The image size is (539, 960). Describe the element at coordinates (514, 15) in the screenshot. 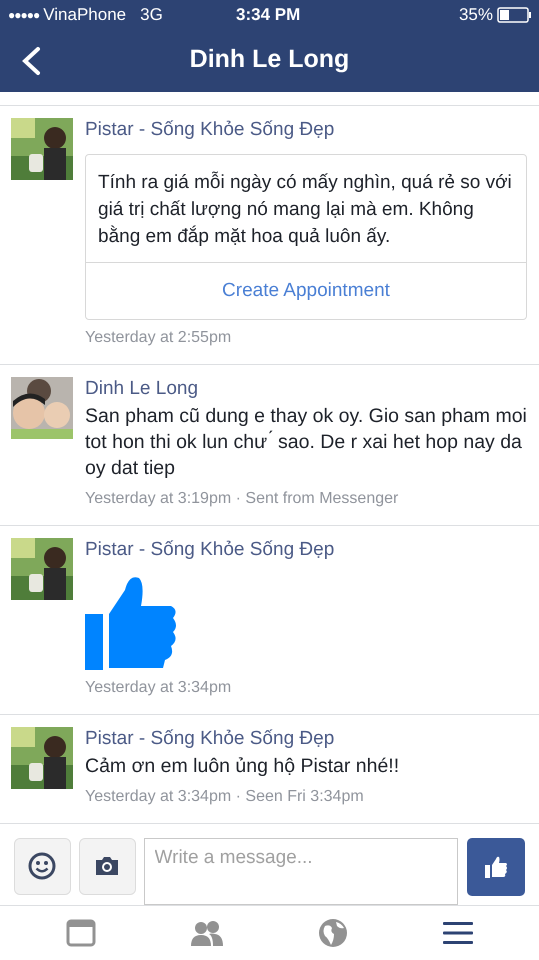

I see `battery-icon` at that location.